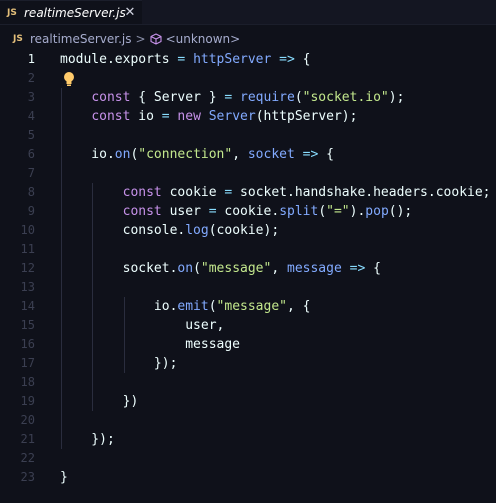  What do you see at coordinates (248, 306) in the screenshot?
I see `code-line: 14 io.emit("message", {` at bounding box center [248, 306].